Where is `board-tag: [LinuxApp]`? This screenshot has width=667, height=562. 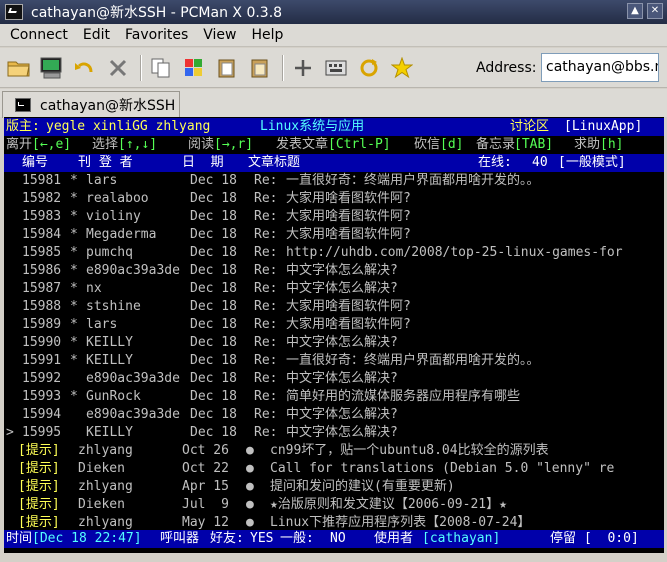
board-tag: [LinuxApp] is located at coordinates (603, 126).